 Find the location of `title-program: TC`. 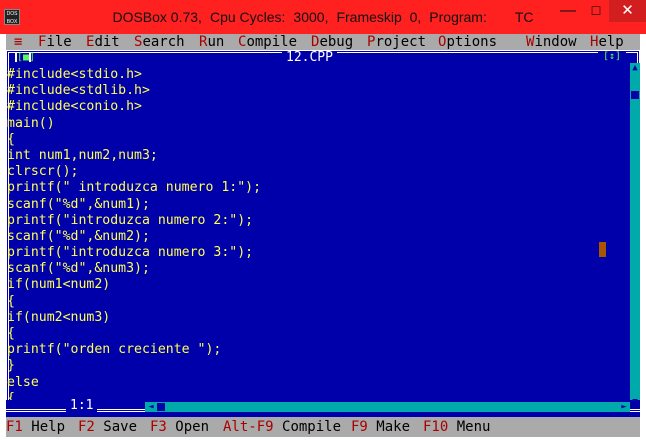

title-program: TC is located at coordinates (524, 17).